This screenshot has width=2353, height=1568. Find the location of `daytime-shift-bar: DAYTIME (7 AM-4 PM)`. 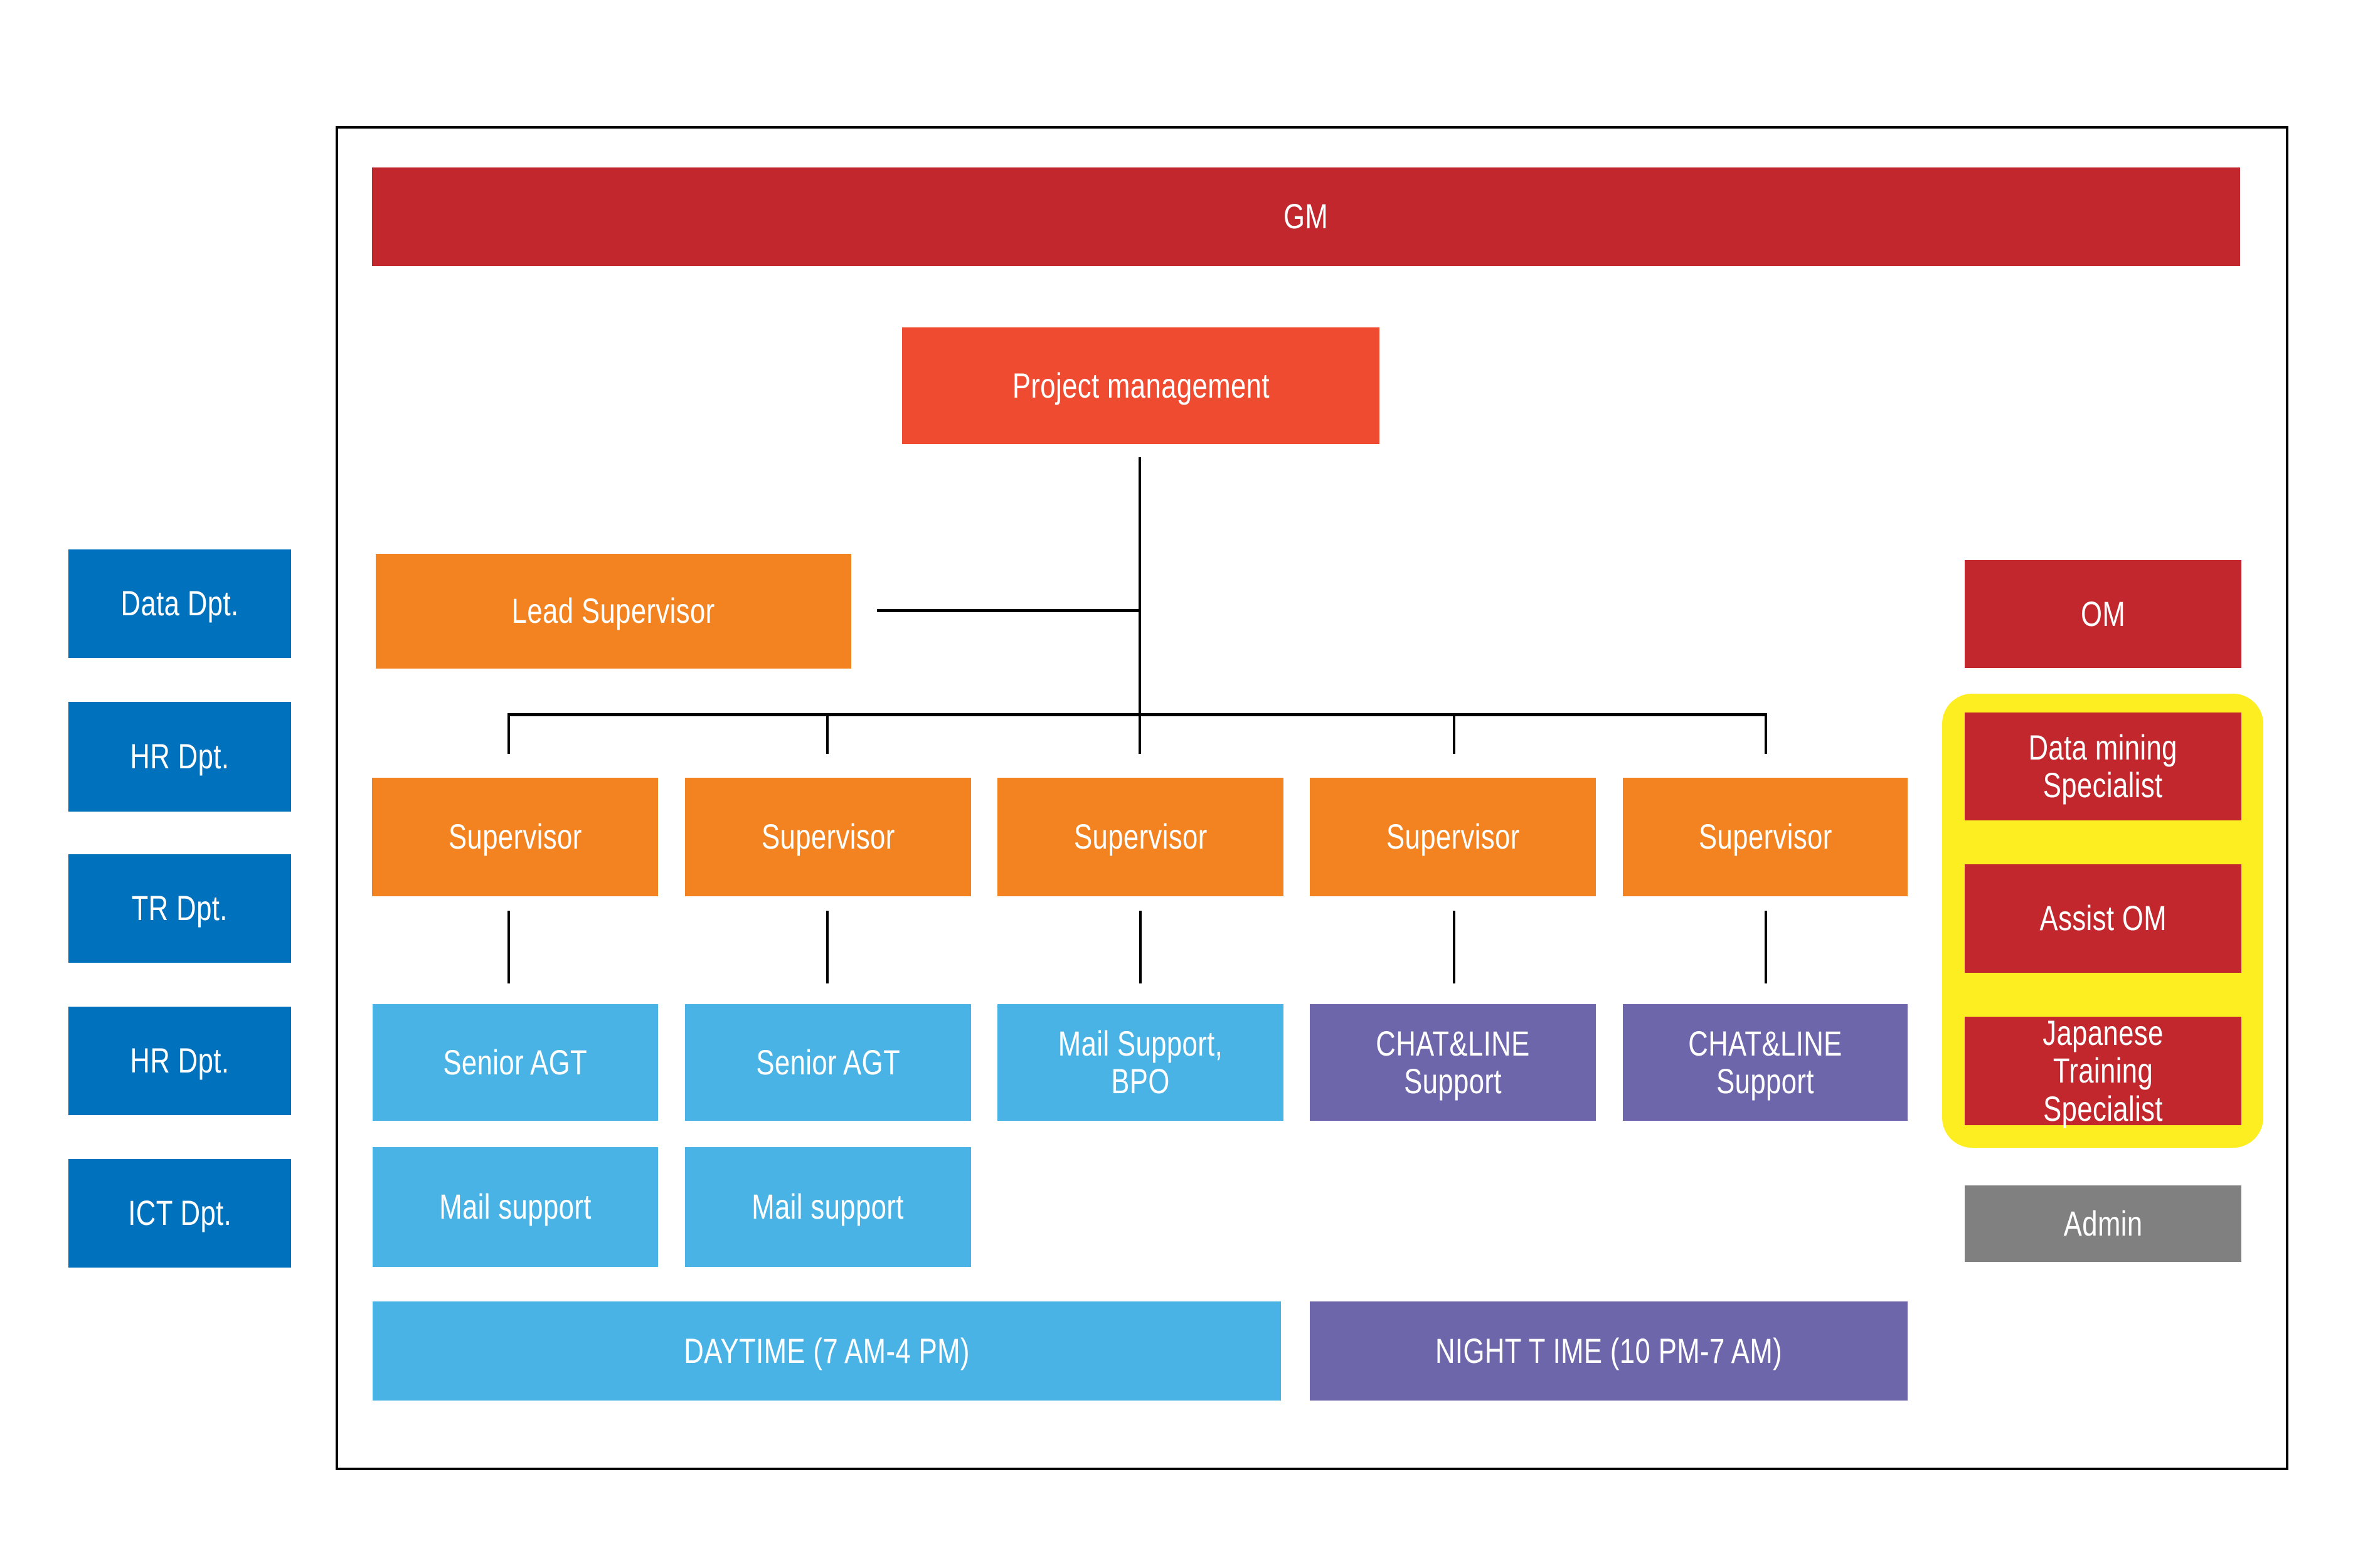

daytime-shift-bar: DAYTIME (7 AM-4 PM) is located at coordinates (827, 1351).